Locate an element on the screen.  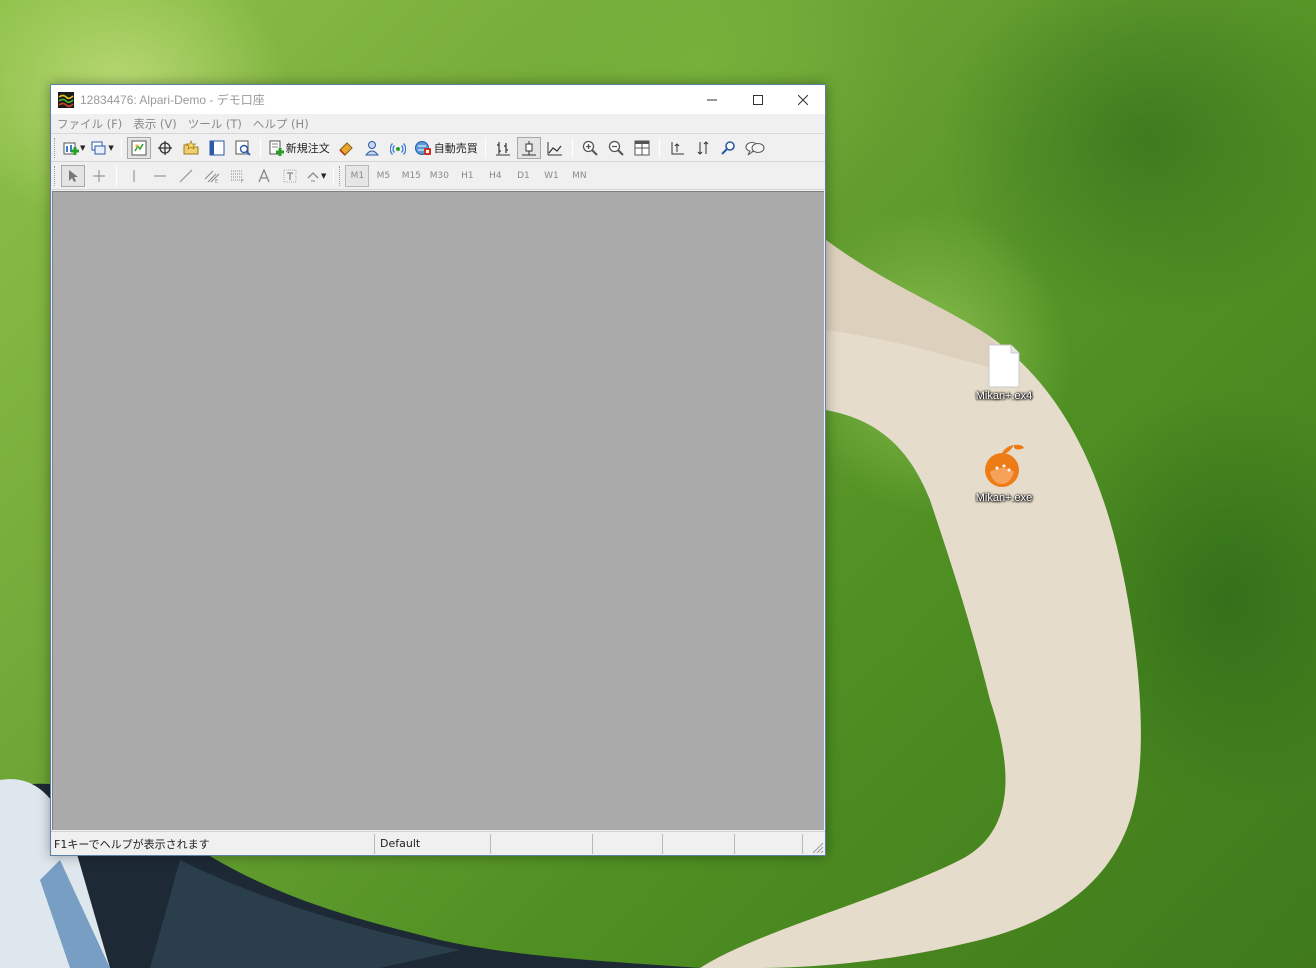
maximize-button is located at coordinates (758, 99).